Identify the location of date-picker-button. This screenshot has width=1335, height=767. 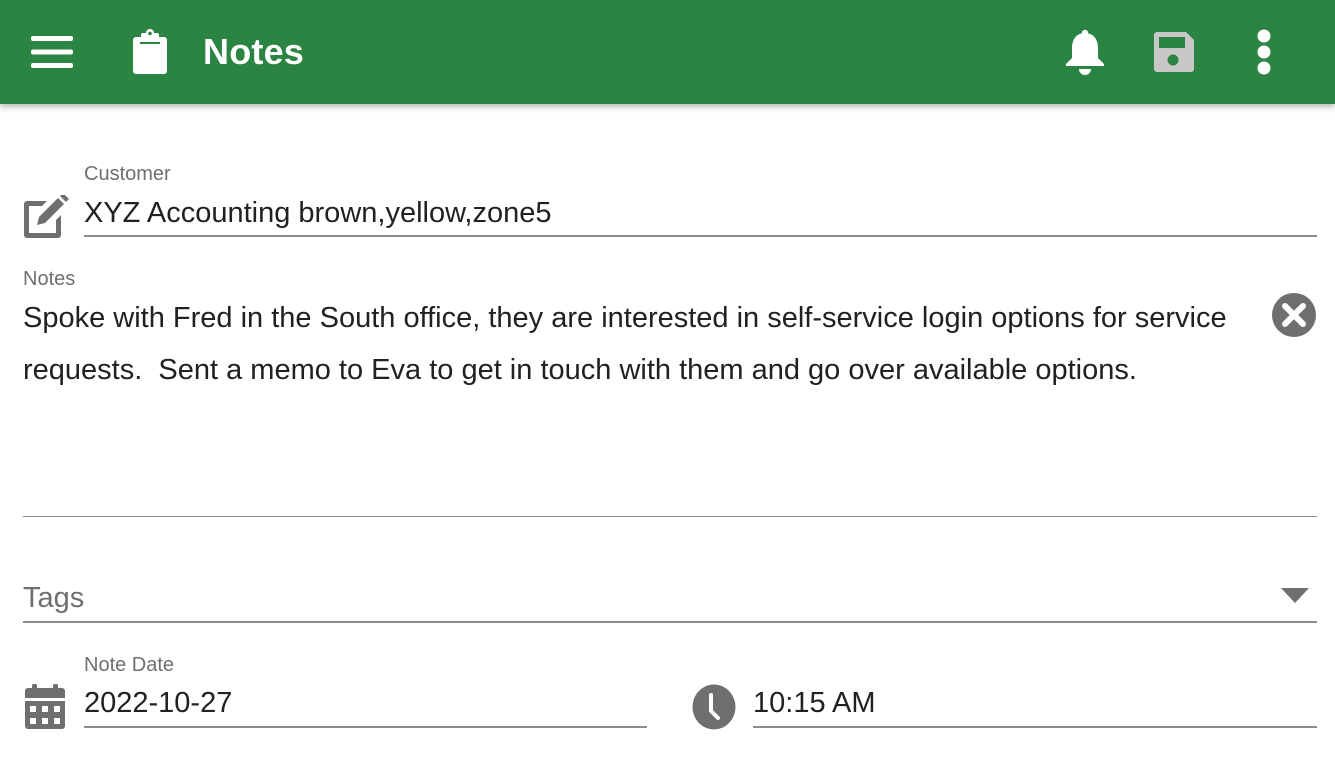
(45, 707).